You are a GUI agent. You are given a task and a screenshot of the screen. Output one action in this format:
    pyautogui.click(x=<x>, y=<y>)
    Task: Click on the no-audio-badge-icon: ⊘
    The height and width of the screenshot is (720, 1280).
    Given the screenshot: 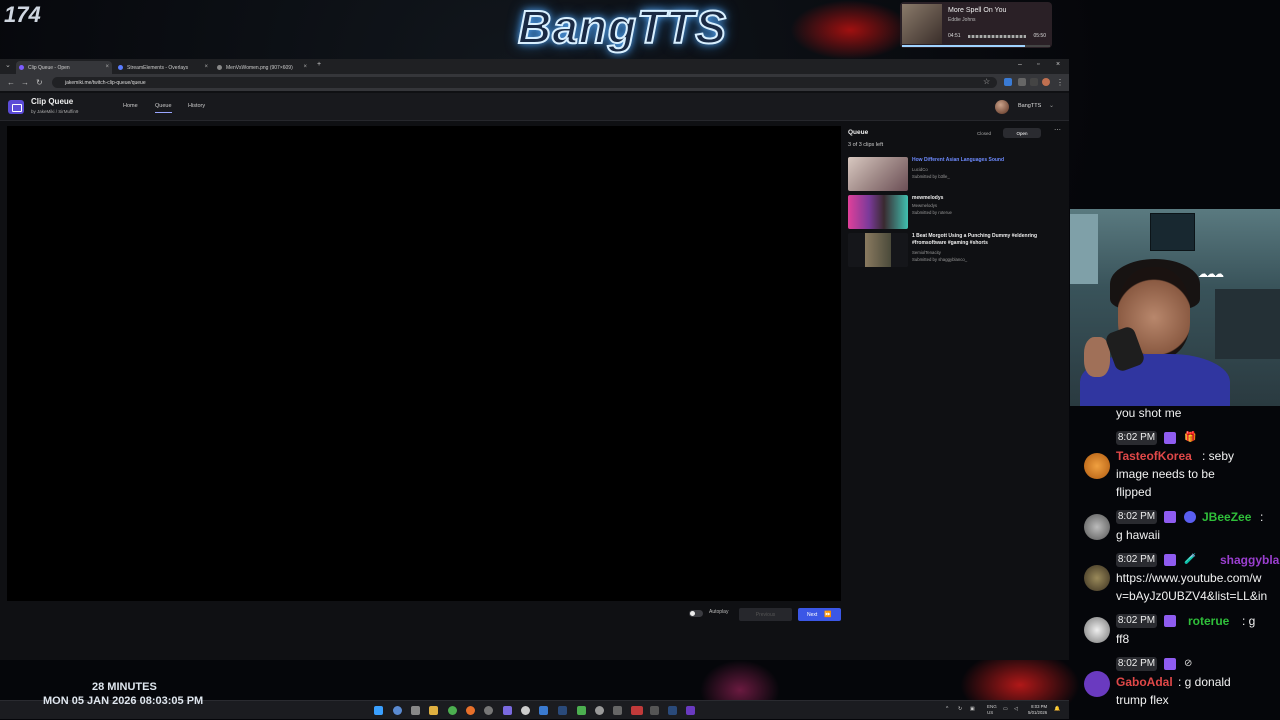 What is the action you would take?
    pyautogui.click(x=1188, y=663)
    